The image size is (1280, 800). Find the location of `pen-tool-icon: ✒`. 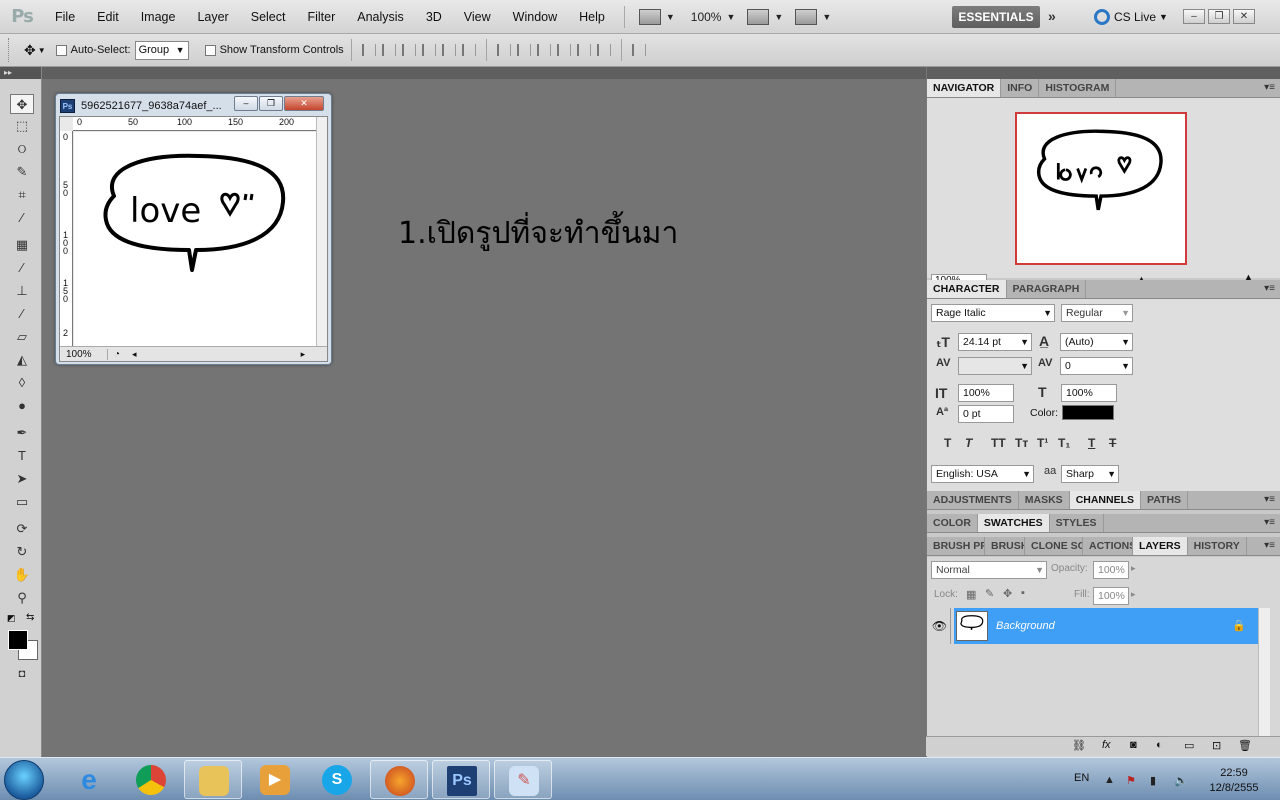

pen-tool-icon: ✒ is located at coordinates (22, 433).